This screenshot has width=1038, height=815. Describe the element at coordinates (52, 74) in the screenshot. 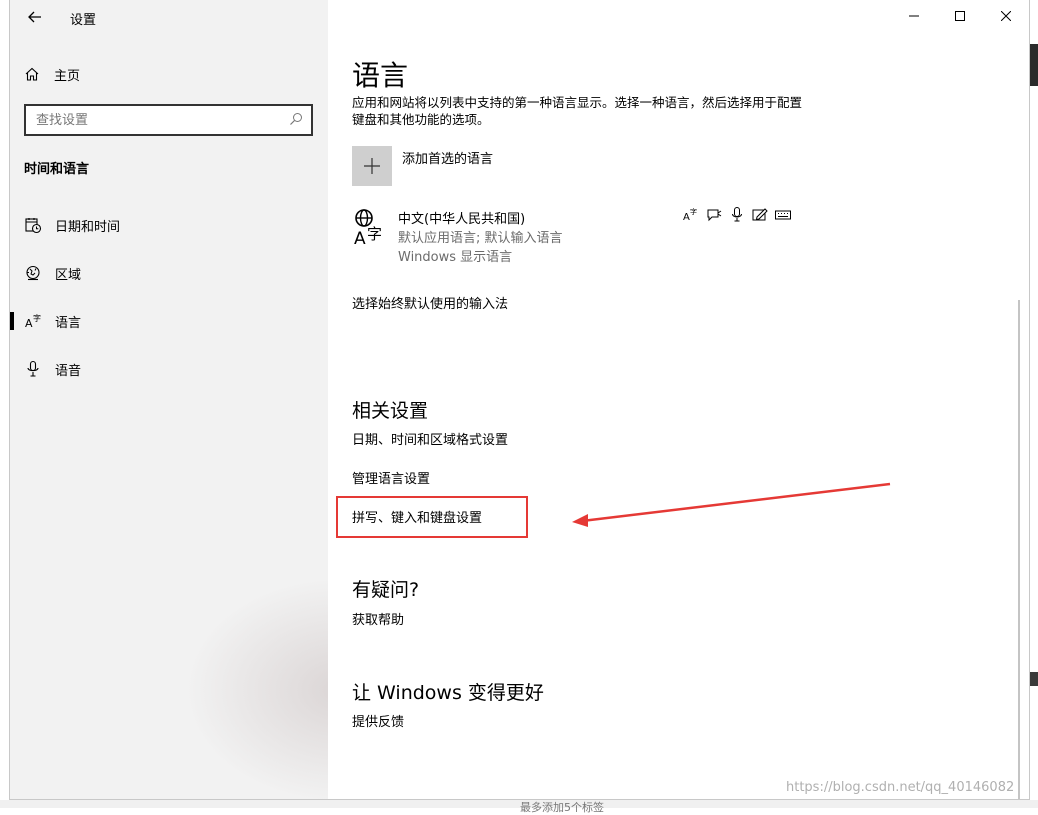

I see `sidebar-item-home: 主页` at that location.